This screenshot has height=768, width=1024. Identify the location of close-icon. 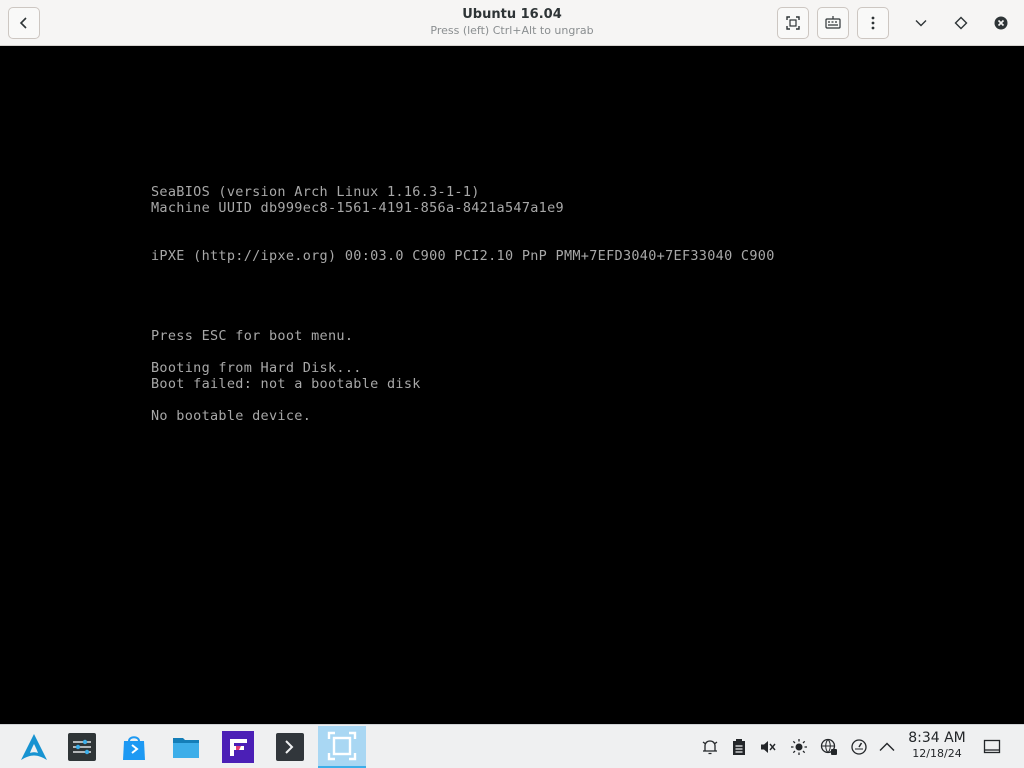
(1001, 23).